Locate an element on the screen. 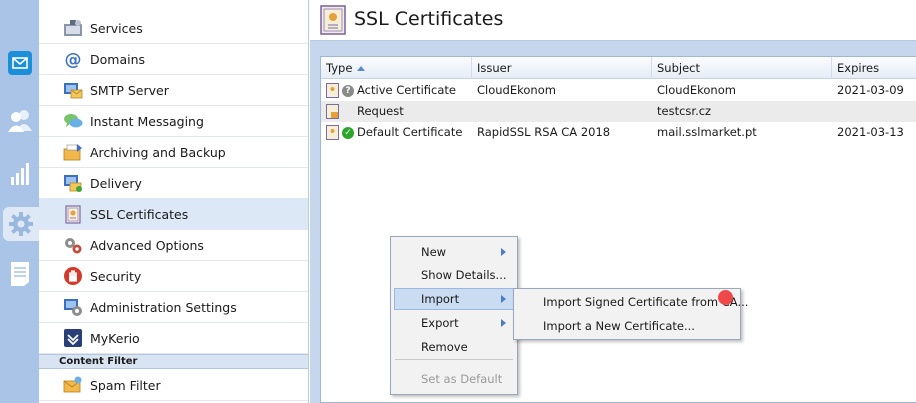 Image resolution: width=916 pixels, height=403 pixels. cell-subject: mail.sslmarket.pt is located at coordinates (707, 132).